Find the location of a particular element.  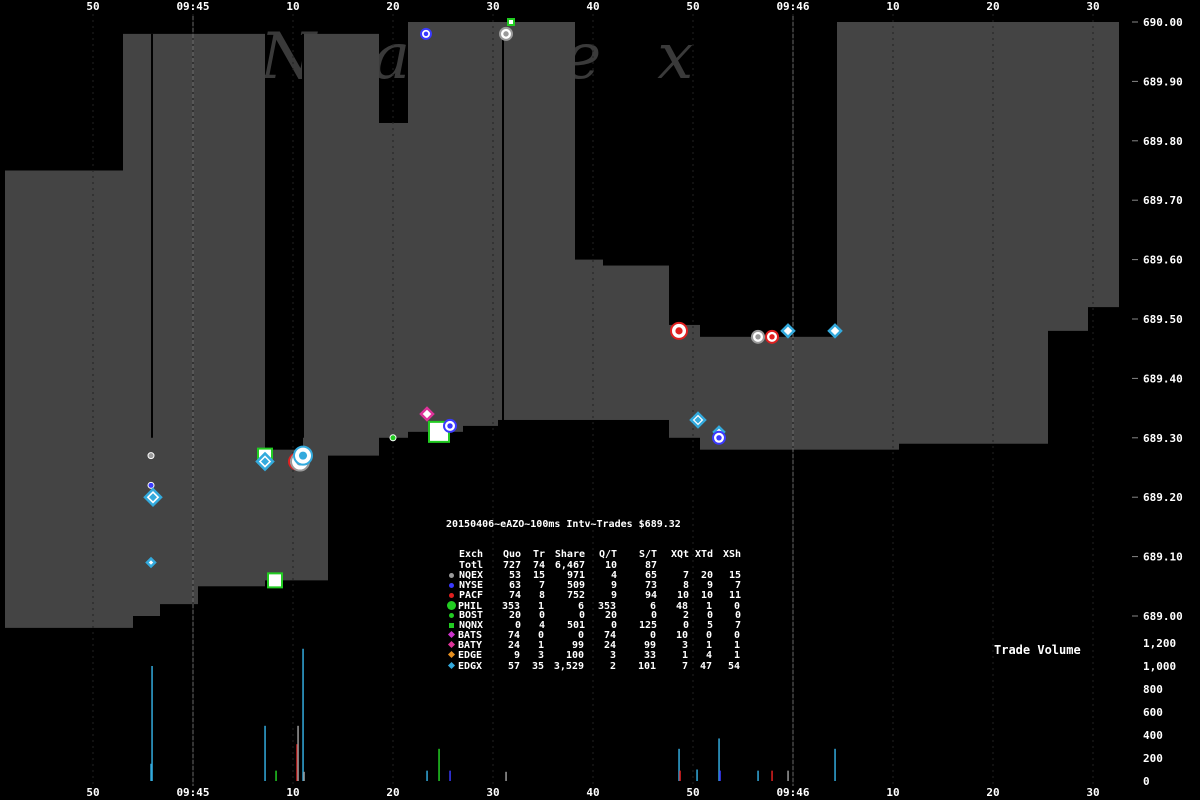

time-tick-label-top: 09:46 is located at coordinates (792, 6).